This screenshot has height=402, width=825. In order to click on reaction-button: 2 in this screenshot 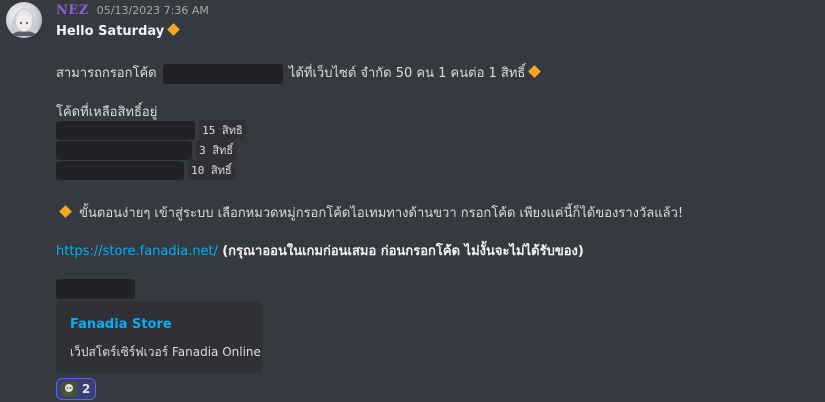, I will do `click(76, 389)`.